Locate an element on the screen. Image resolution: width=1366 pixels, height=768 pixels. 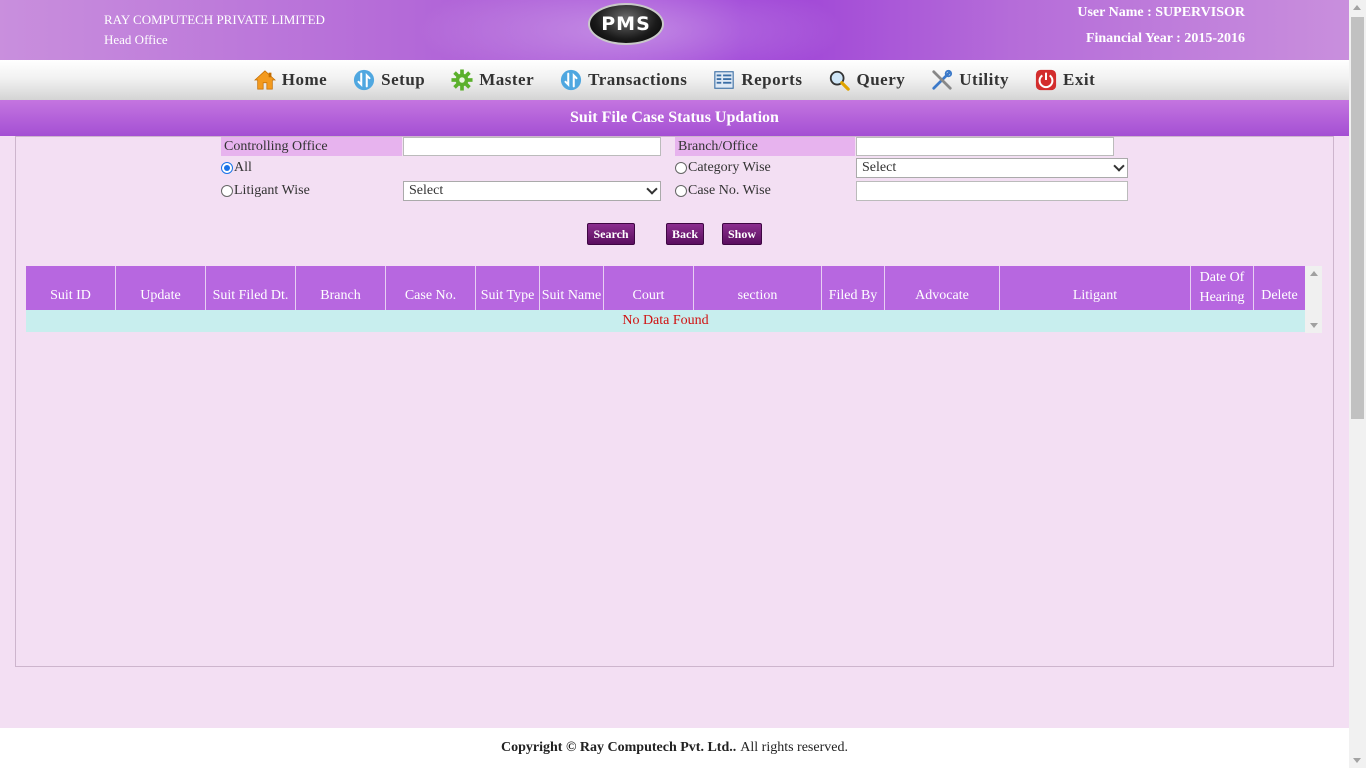
nav-utility: Utility is located at coordinates (970, 80).